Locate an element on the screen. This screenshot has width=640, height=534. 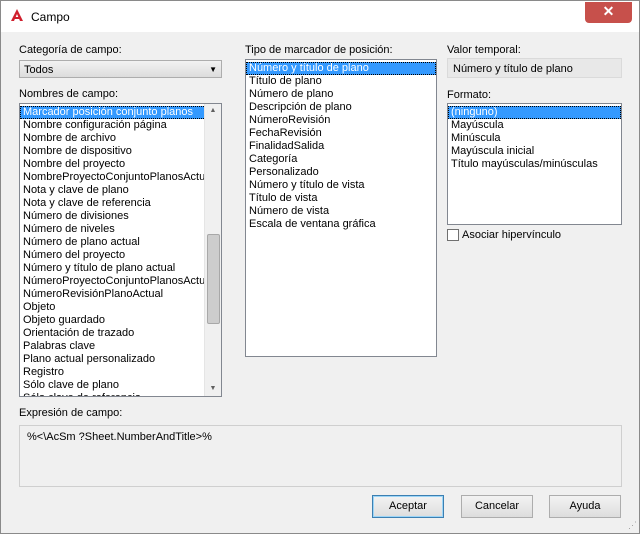
field-names-scrollbar: ▲ ▼ is located at coordinates (212, 250).